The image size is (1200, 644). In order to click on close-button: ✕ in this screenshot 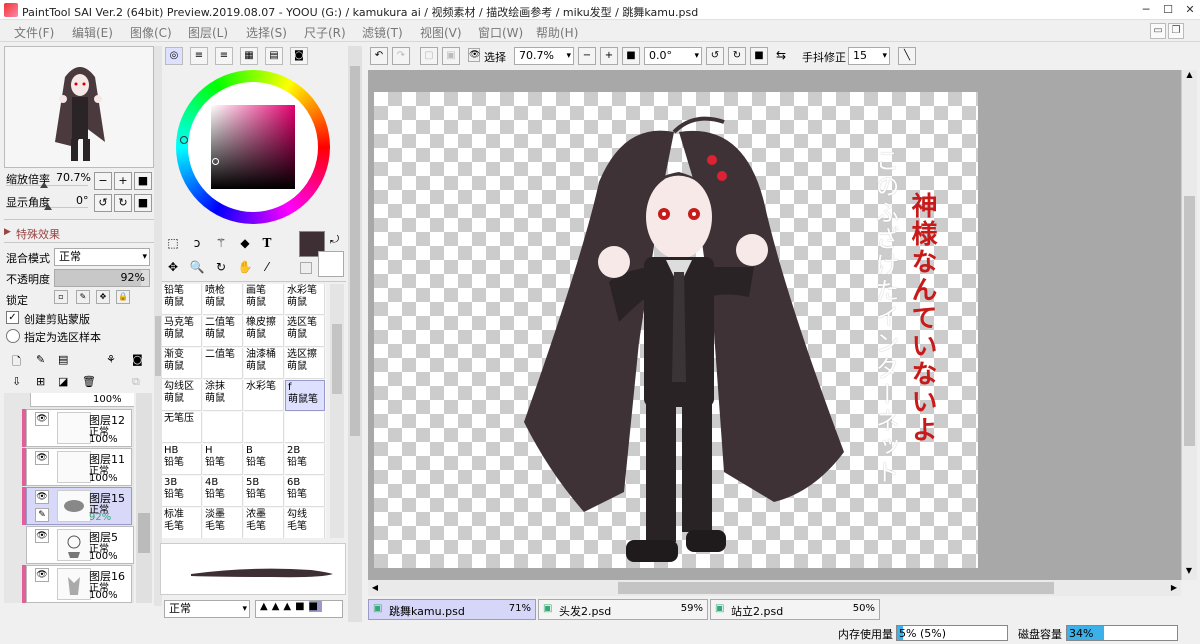, I will do `click(1190, 10)`.